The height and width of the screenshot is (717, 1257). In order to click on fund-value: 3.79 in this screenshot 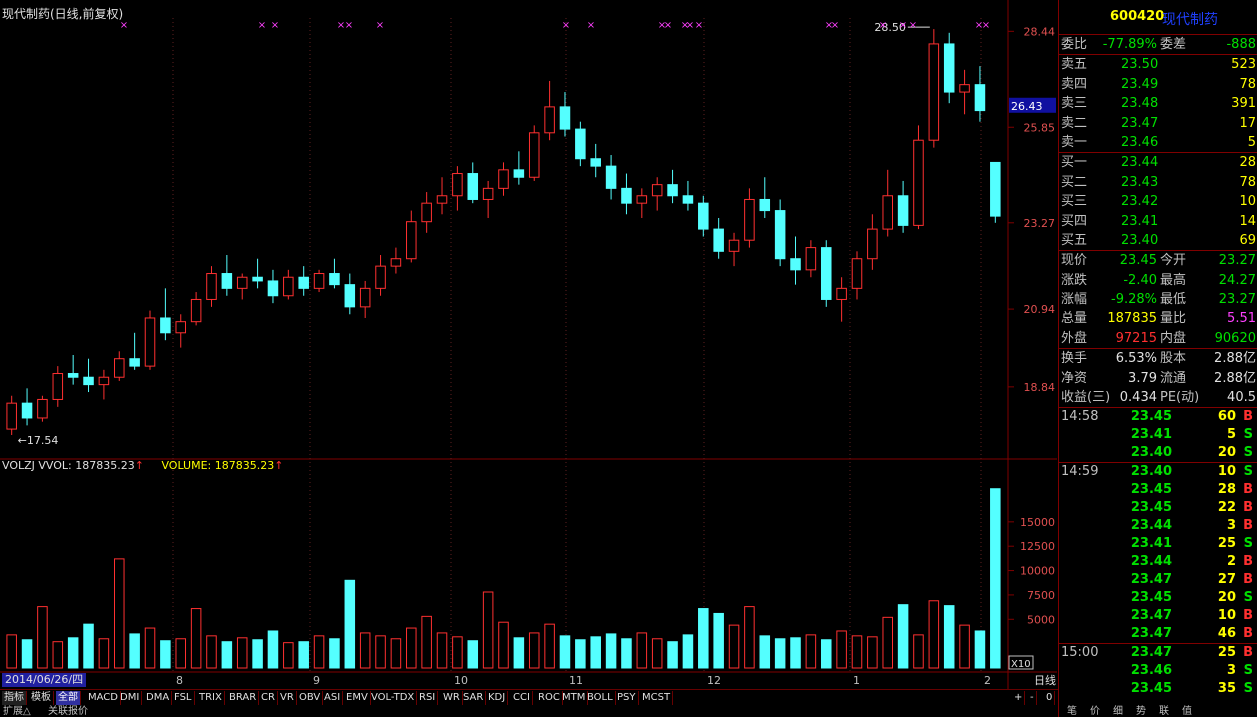, I will do `click(1142, 378)`.